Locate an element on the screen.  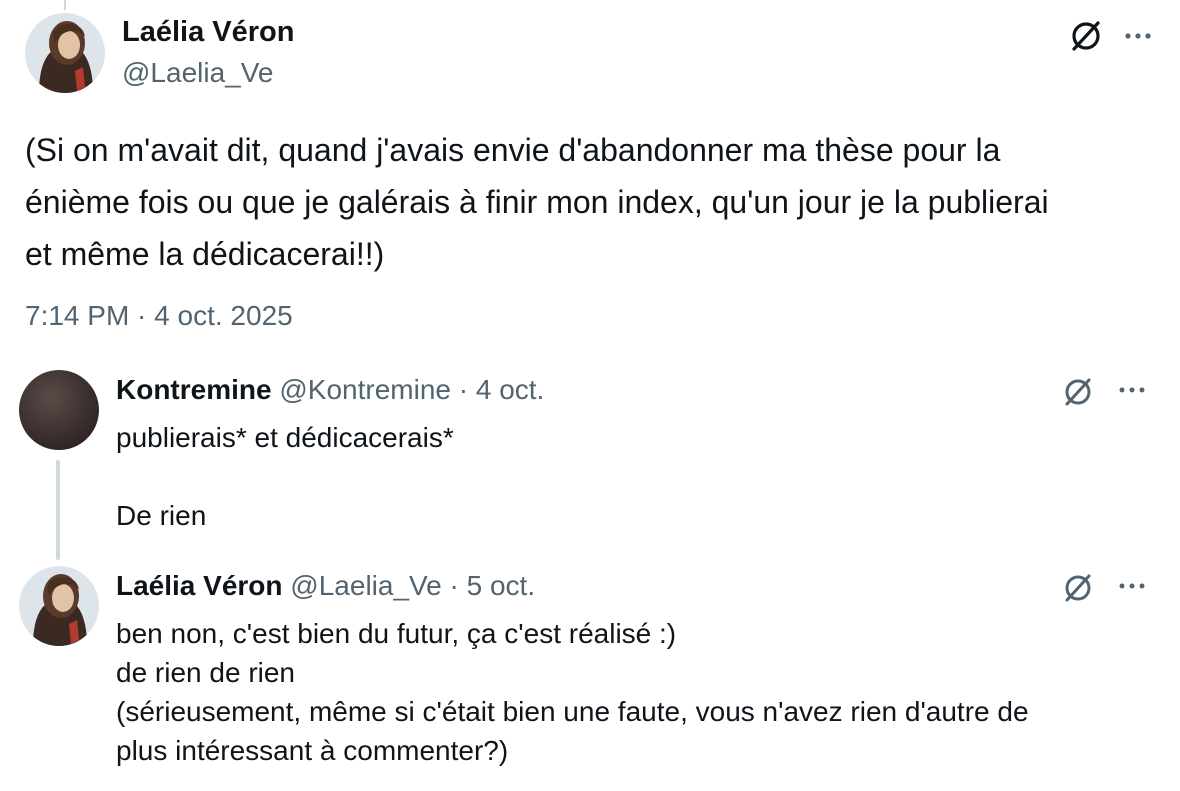
reply-text-line: publierais* et dédicacerais* is located at coordinates (285, 437).